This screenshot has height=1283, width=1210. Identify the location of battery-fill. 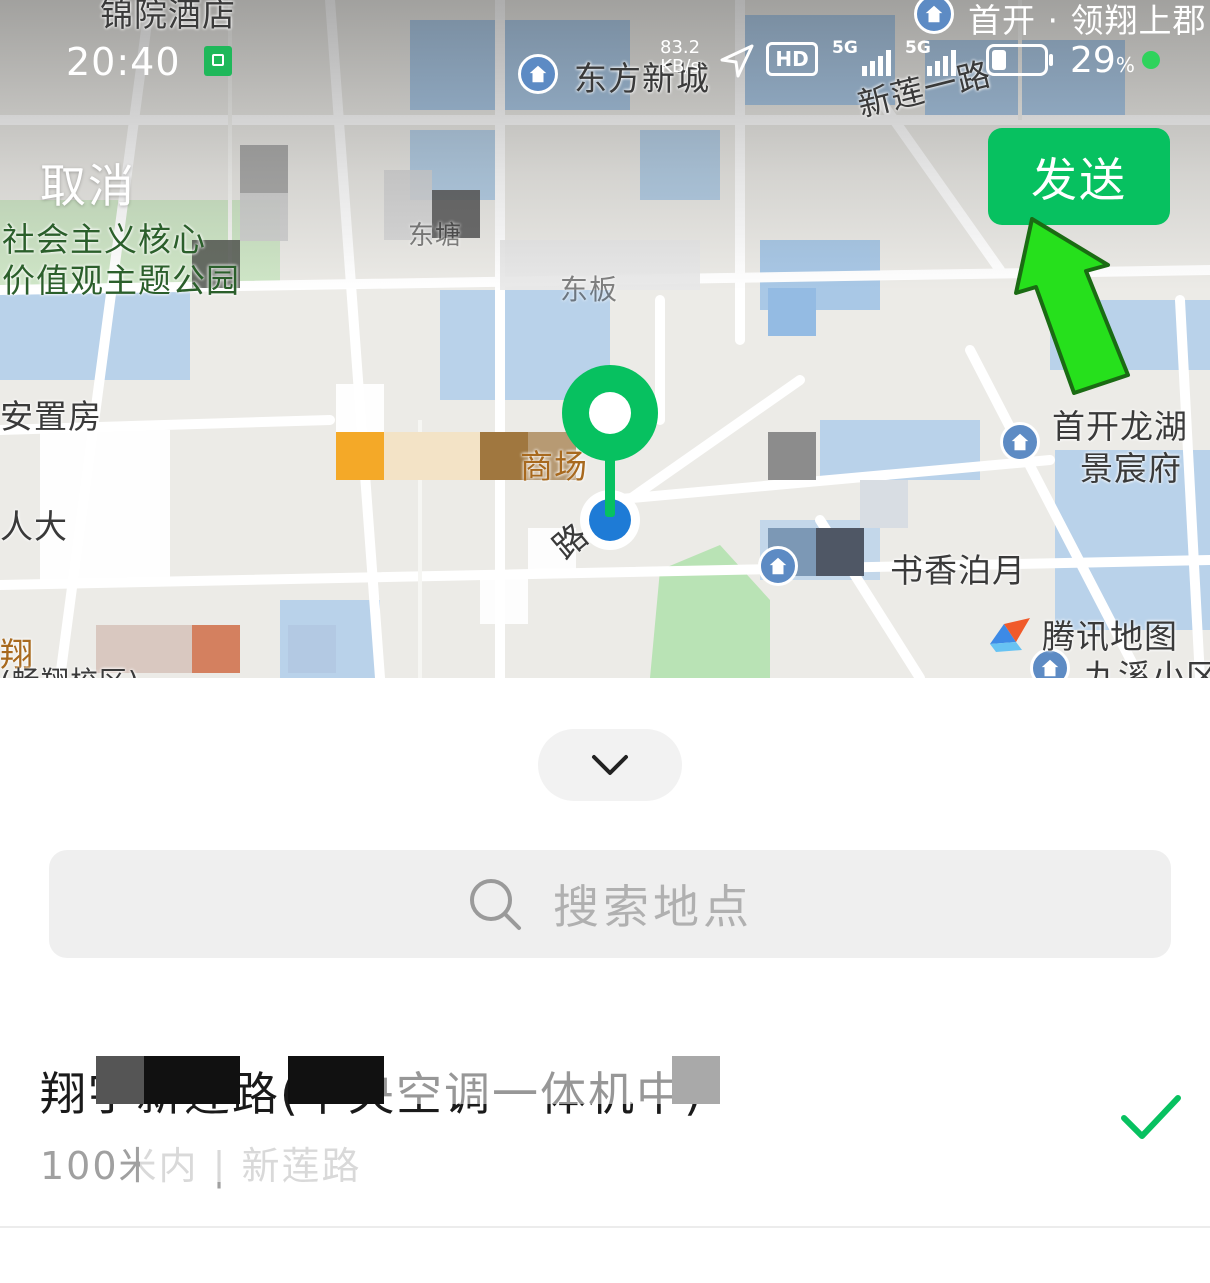
(999, 60).